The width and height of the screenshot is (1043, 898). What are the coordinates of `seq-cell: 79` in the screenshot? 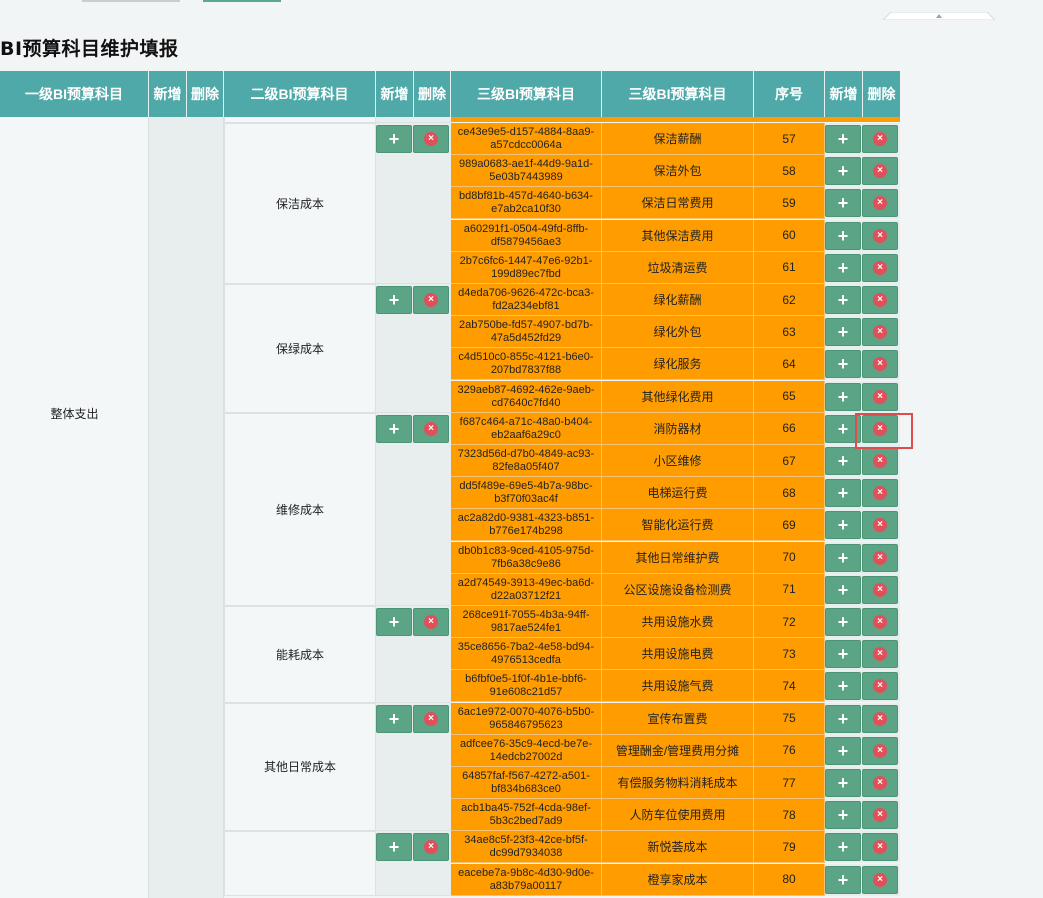 It's located at (789, 847).